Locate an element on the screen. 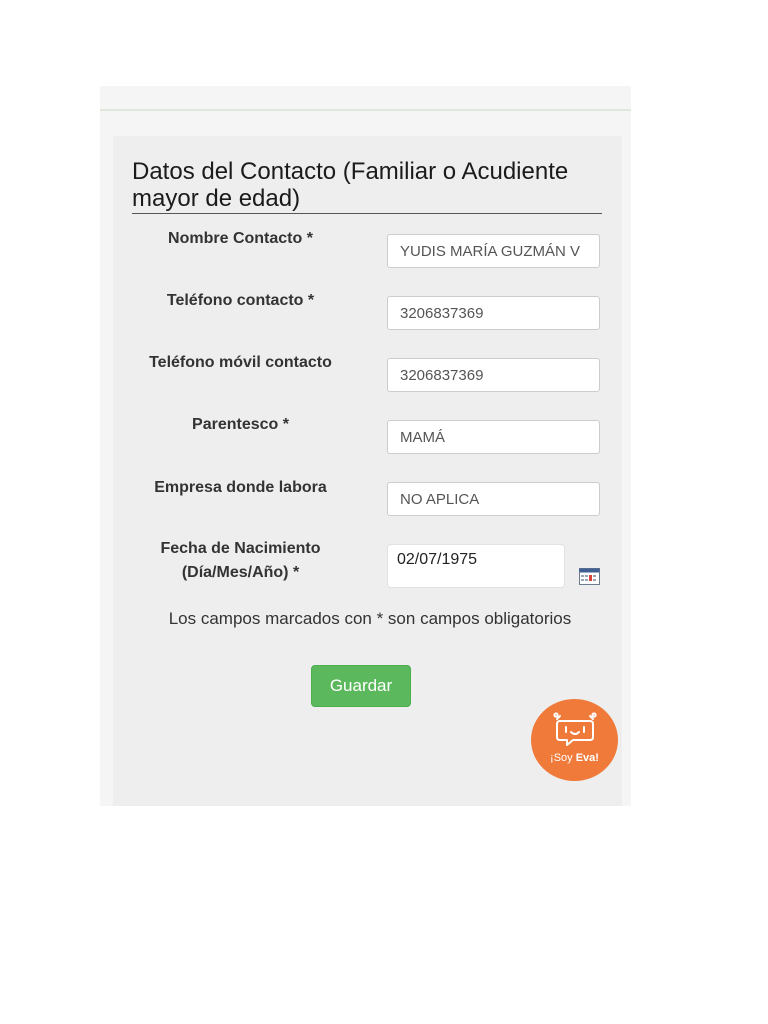  birthdate-label: Fecha de Nacimiento (Día/Mes/Año) * is located at coordinates (240, 561).